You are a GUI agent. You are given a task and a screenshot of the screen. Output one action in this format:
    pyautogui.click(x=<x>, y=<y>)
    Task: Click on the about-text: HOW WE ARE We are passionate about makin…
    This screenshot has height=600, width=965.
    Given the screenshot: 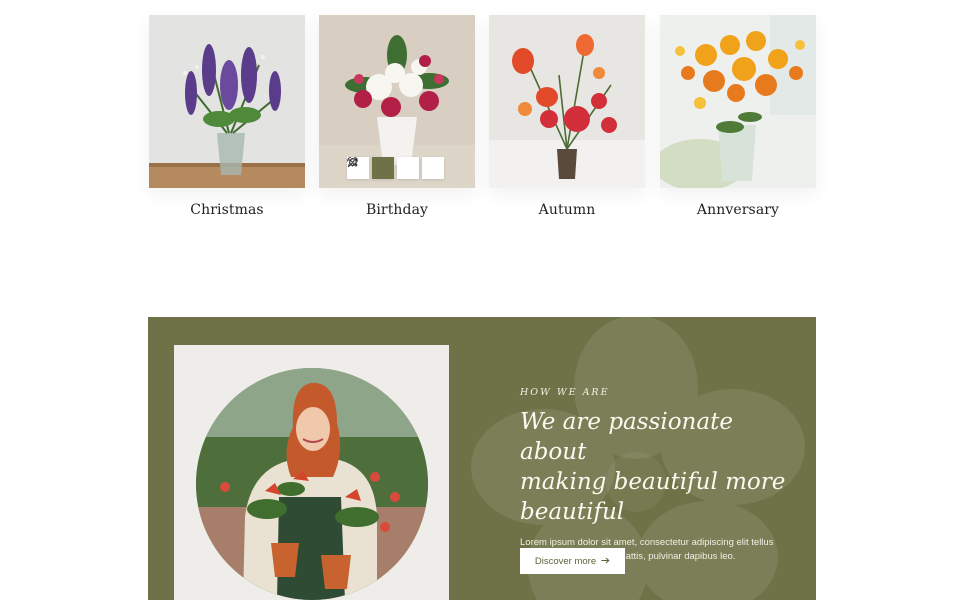 What is the action you would take?
    pyautogui.click(x=655, y=475)
    